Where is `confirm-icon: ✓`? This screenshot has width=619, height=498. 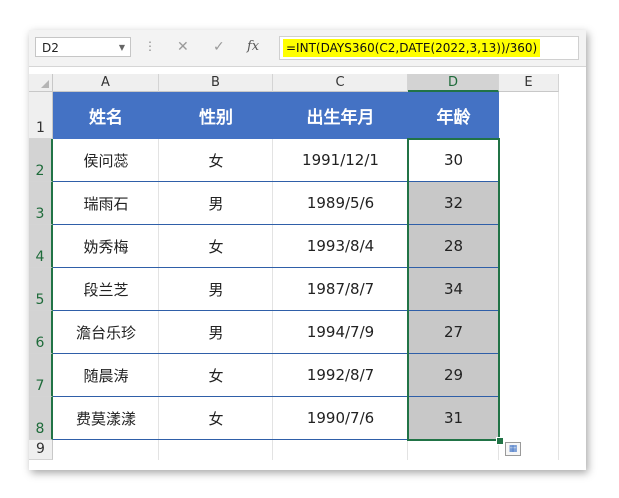
confirm-icon: ✓ is located at coordinates (219, 47).